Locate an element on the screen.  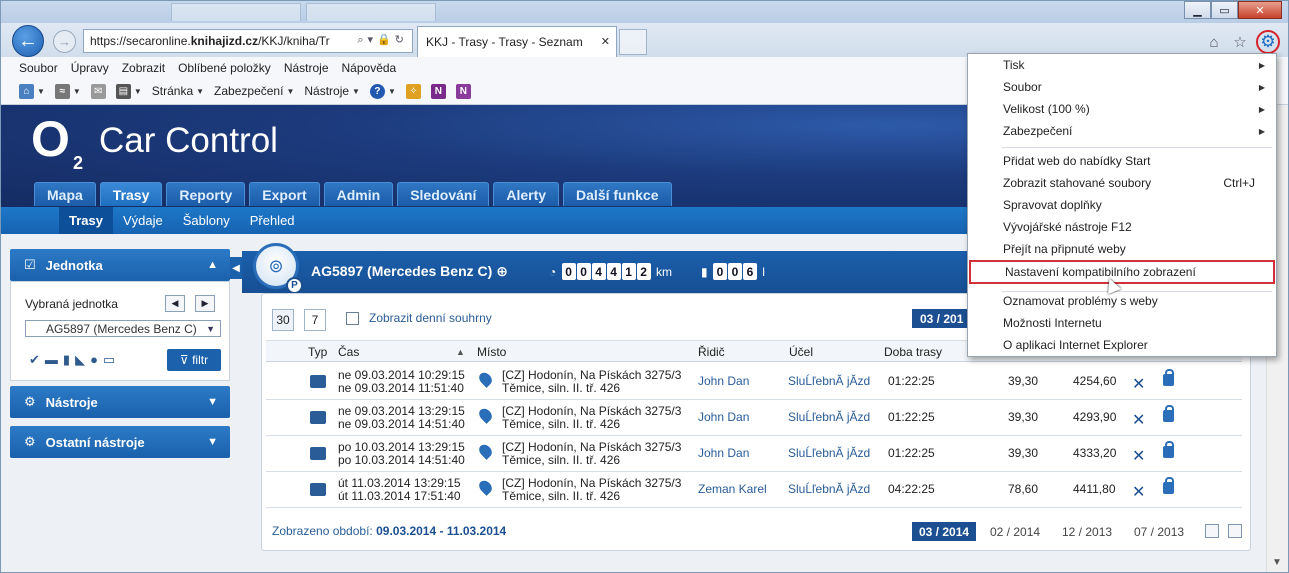
sort-up-icon: ▲ is located at coordinates (460, 352).